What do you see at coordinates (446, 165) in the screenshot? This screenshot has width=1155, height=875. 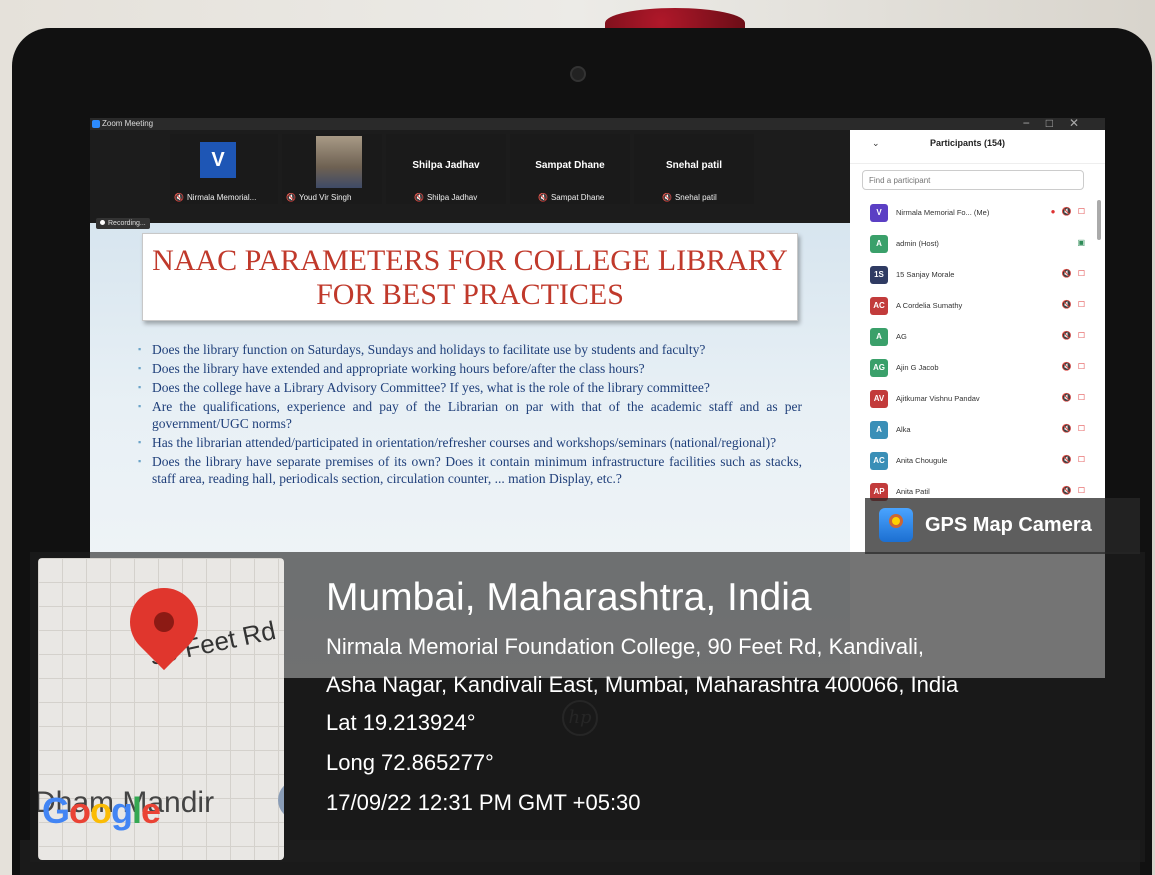 I see `video-tile-display-name: Shilpa Jadhav` at bounding box center [446, 165].